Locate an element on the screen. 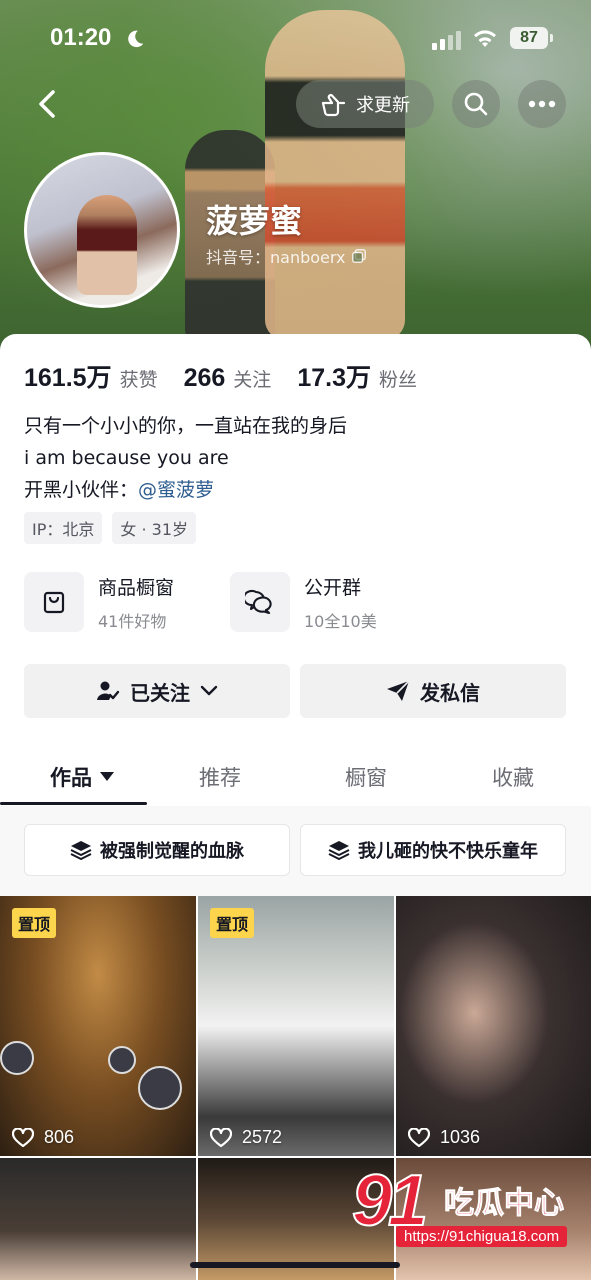 The width and height of the screenshot is (591, 1280). public-group-subtitle: 10全10美 is located at coordinates (340, 621).